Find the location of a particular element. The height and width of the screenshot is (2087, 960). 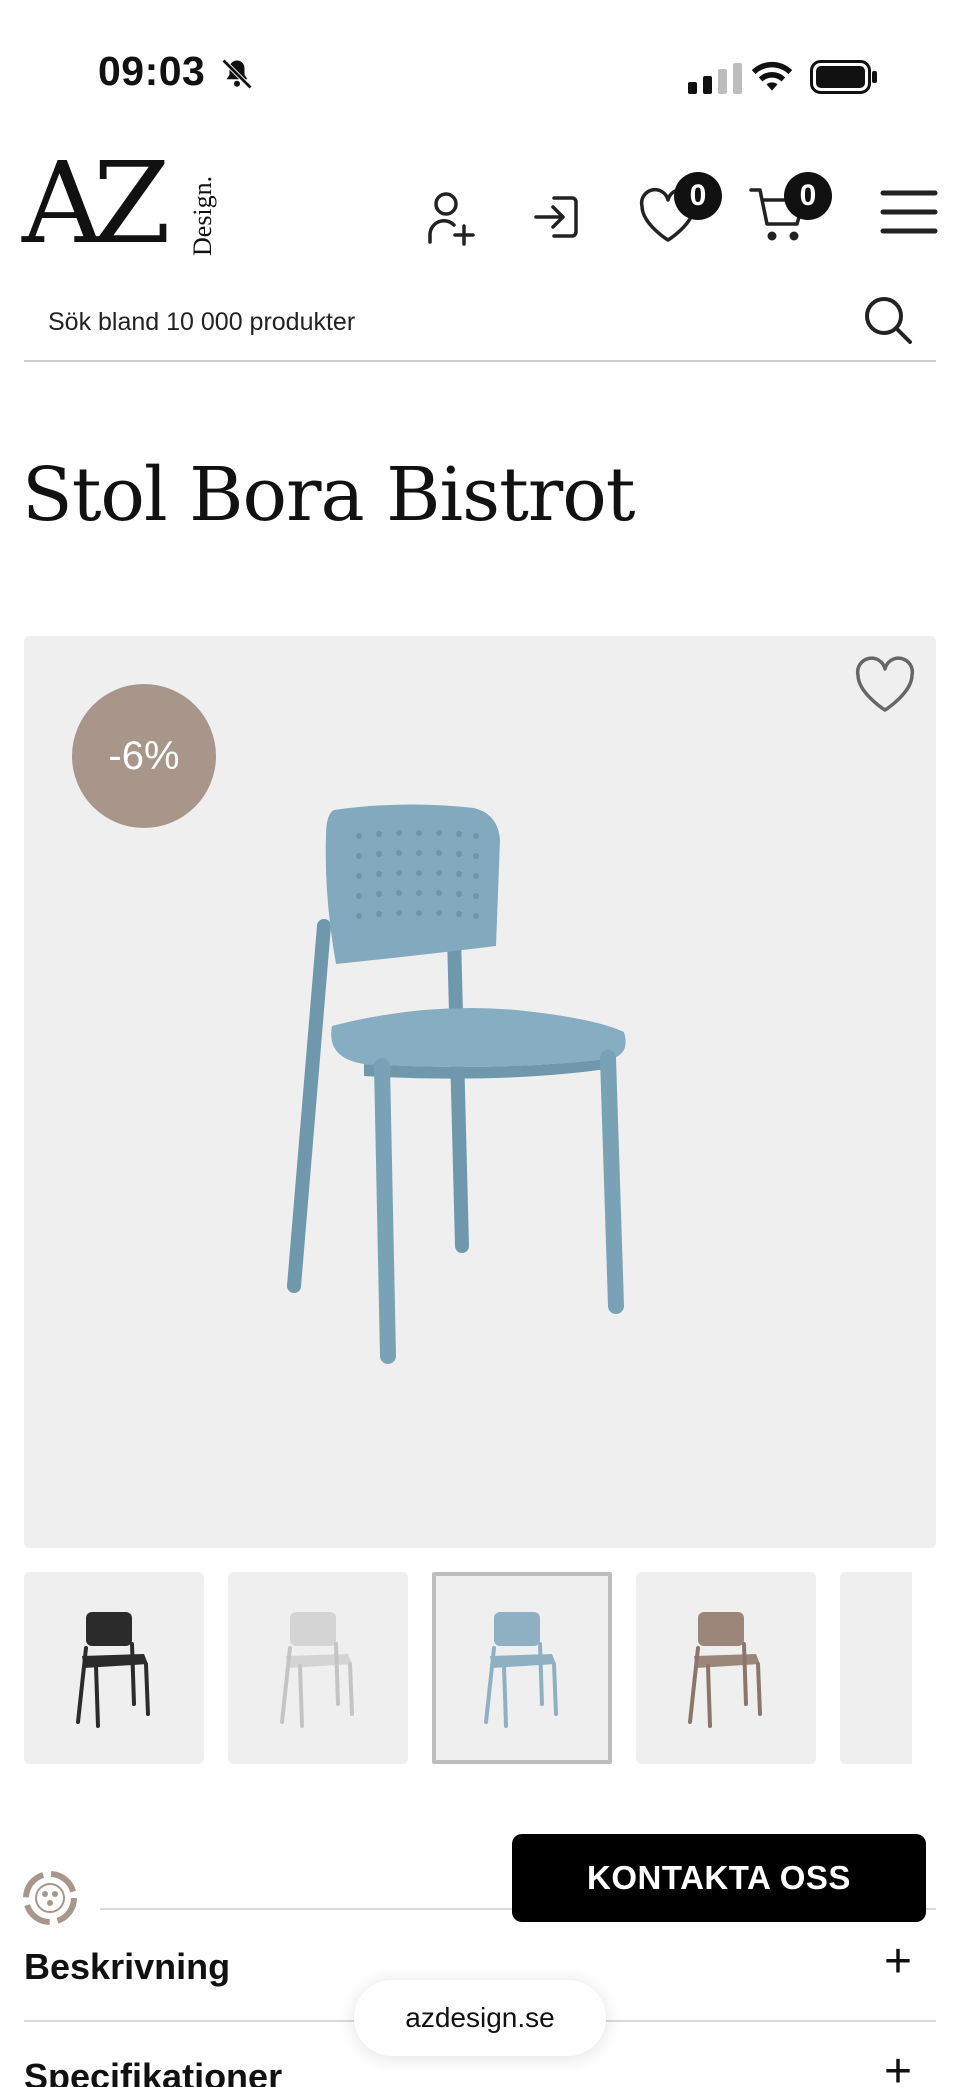

thumbnail-black is located at coordinates (114, 1668).